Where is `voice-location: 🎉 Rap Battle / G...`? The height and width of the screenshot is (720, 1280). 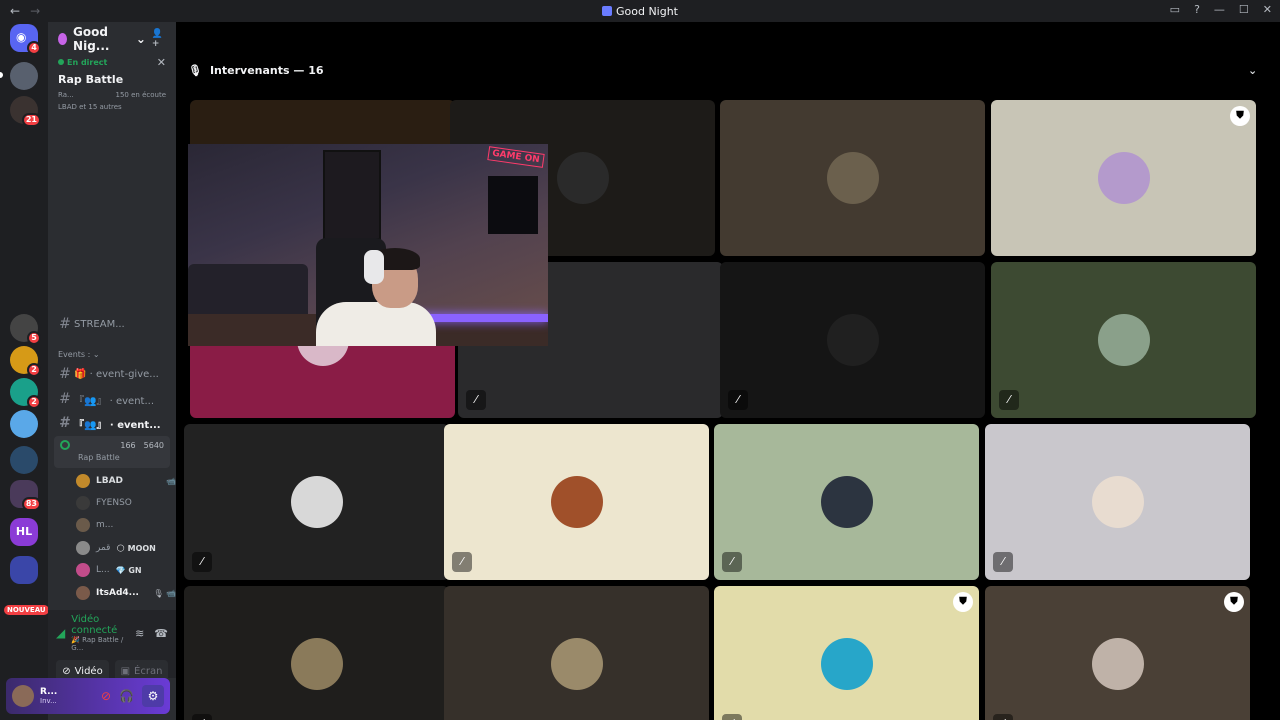
voice-location: 🎉 Rap Battle / G... is located at coordinates (100, 644).